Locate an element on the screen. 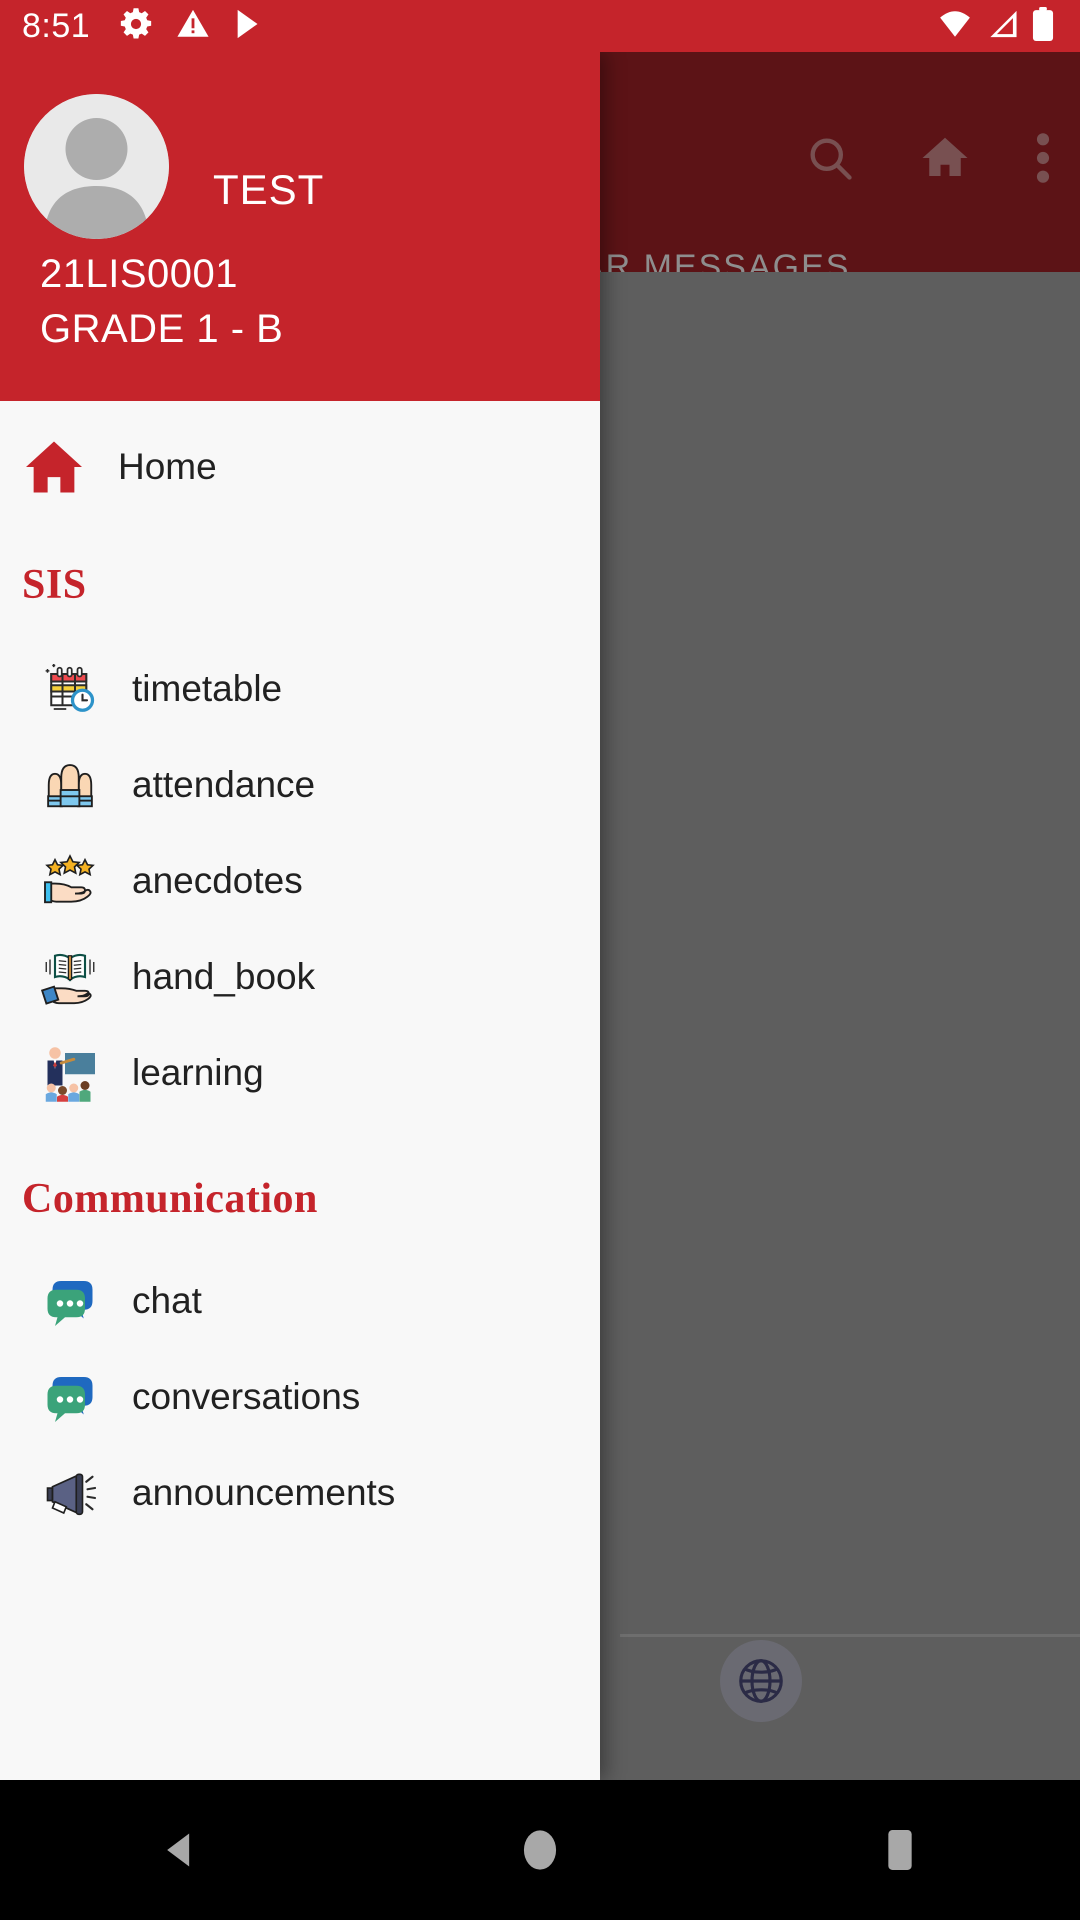  drawer-item-announcements-label: announcements is located at coordinates (264, 1492).